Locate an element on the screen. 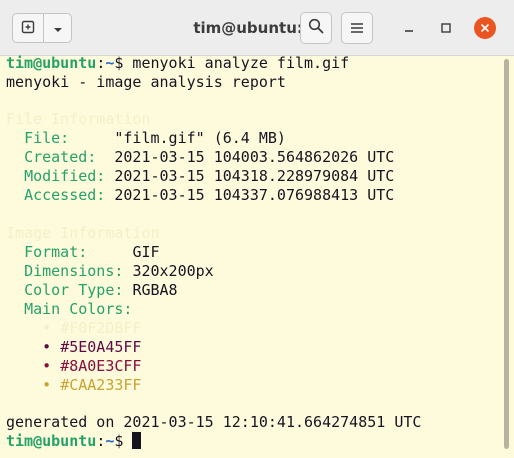 The width and height of the screenshot is (514, 458). hamburger-icon is located at coordinates (357, 28).